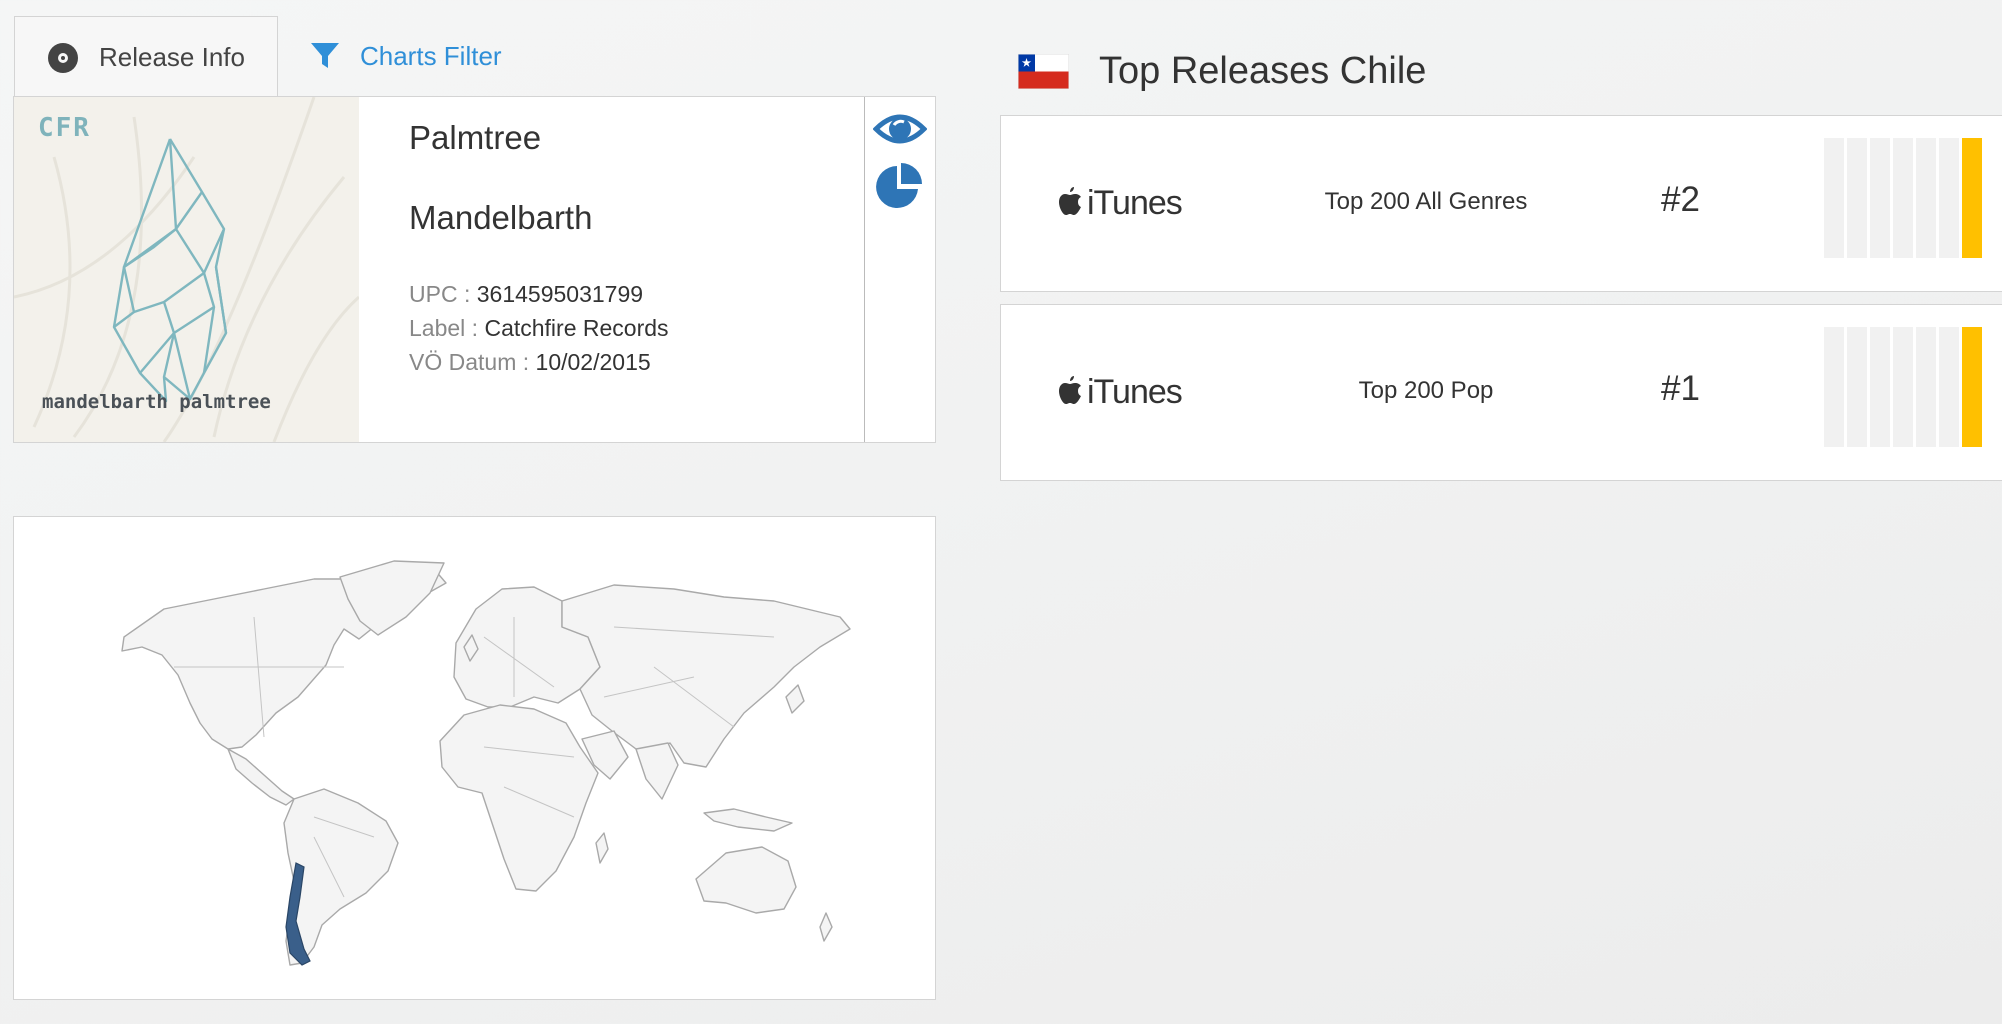 The image size is (2002, 1024). Describe the element at coordinates (1043, 71) in the screenshot. I see `chile-flag-icon` at that location.